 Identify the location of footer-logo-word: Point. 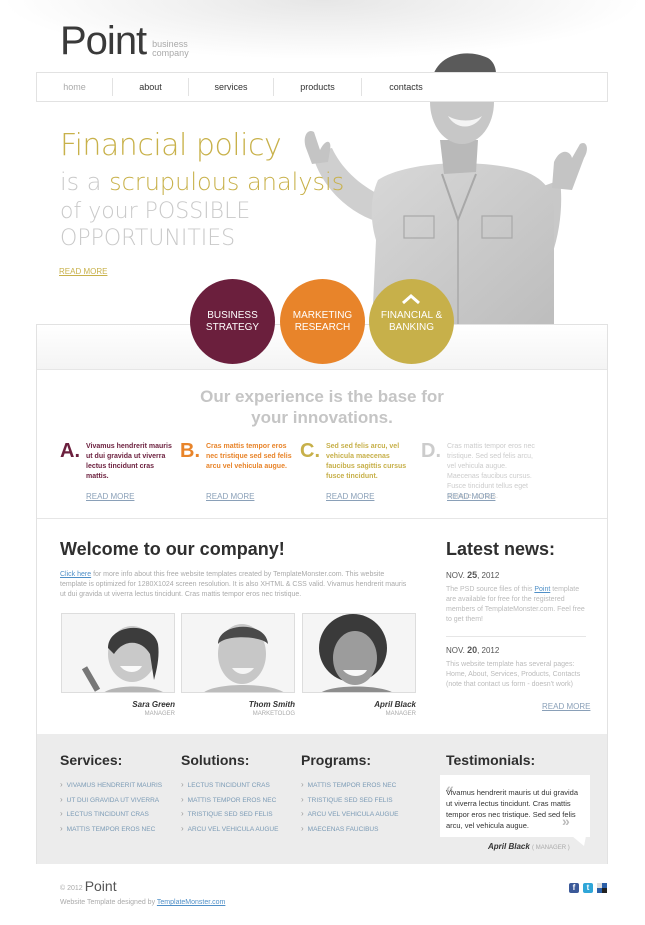
(101, 886).